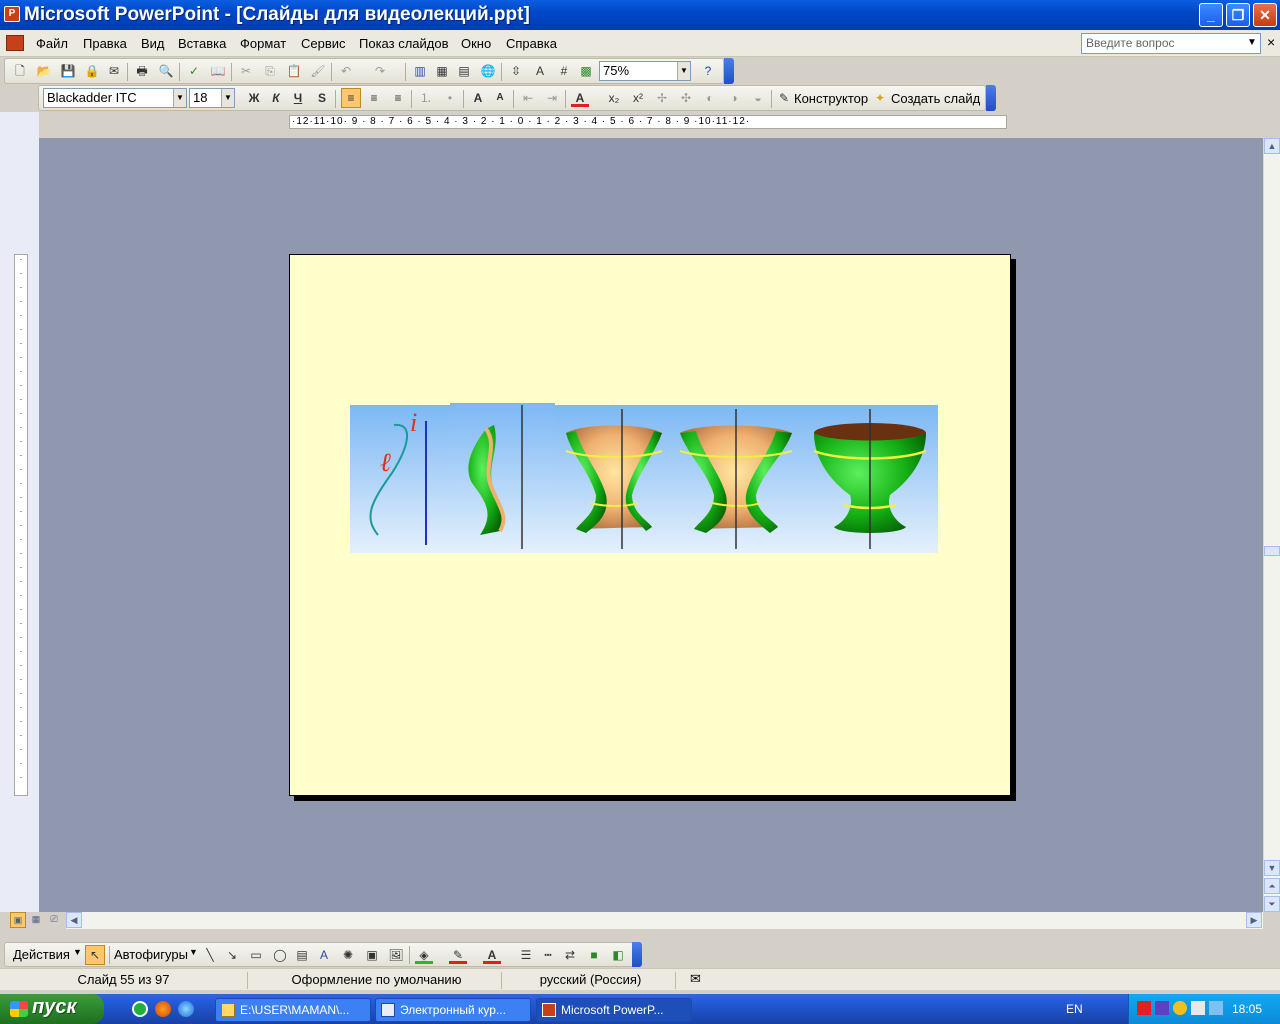 The height and width of the screenshot is (1024, 1280). I want to click on next-slide-button: ⏷, so click(1272, 904).